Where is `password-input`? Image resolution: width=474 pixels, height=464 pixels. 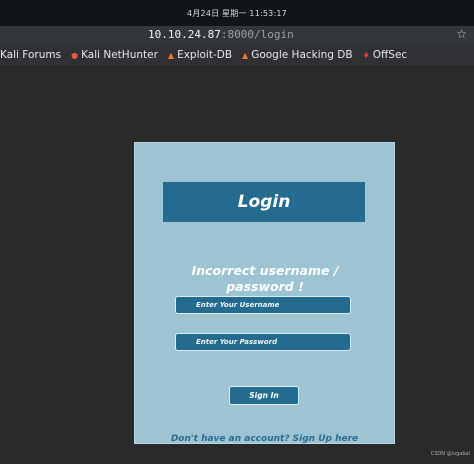
password-input is located at coordinates (263, 342).